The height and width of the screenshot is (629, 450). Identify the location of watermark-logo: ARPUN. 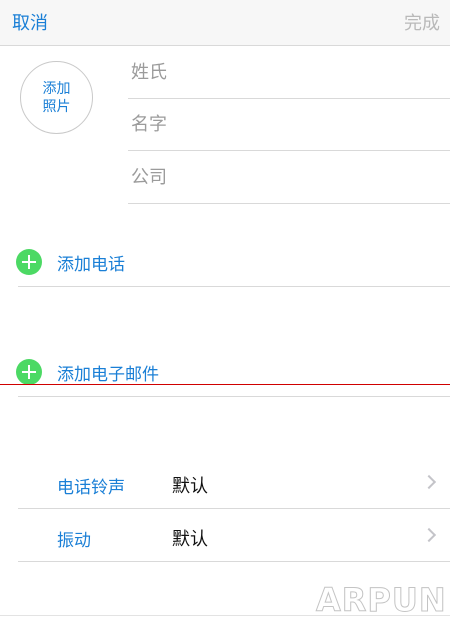
(381, 600).